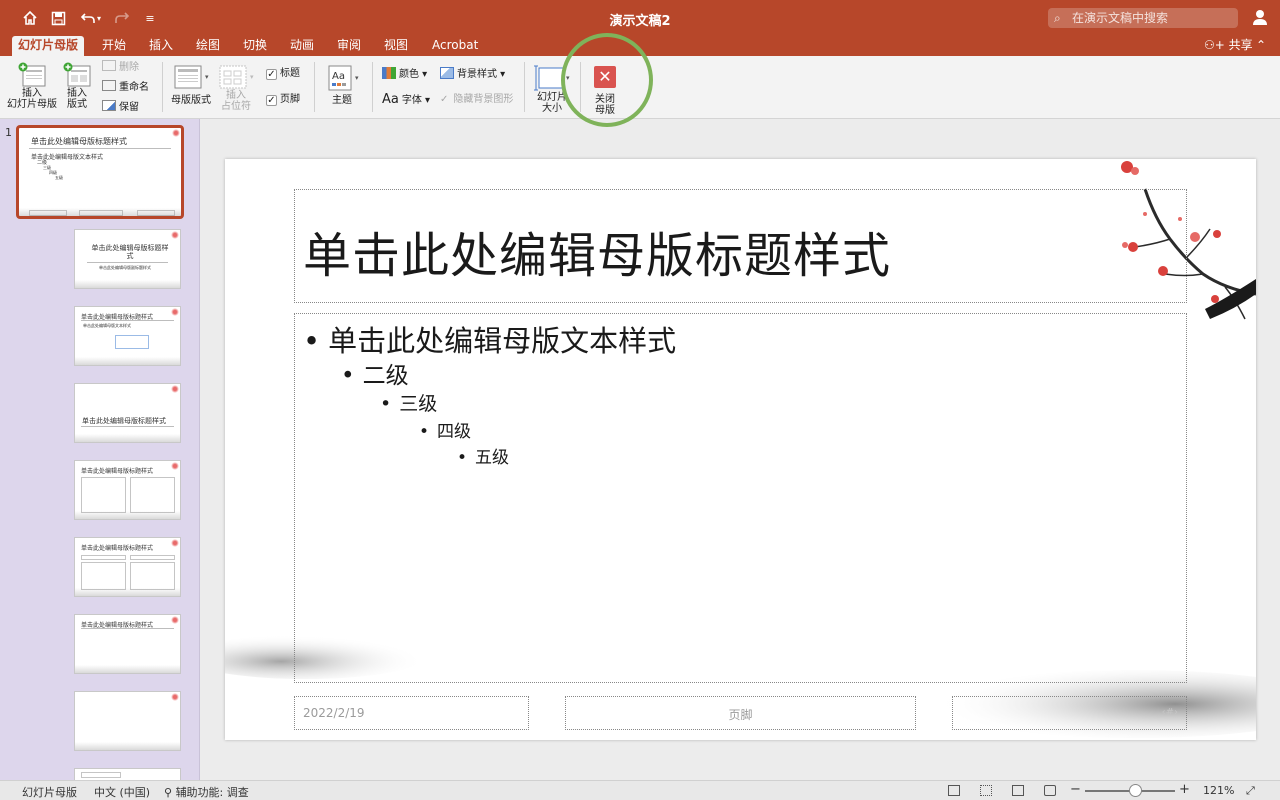 Image resolution: width=1280 pixels, height=800 pixels. I want to click on background-styles-icon, so click(447, 73).